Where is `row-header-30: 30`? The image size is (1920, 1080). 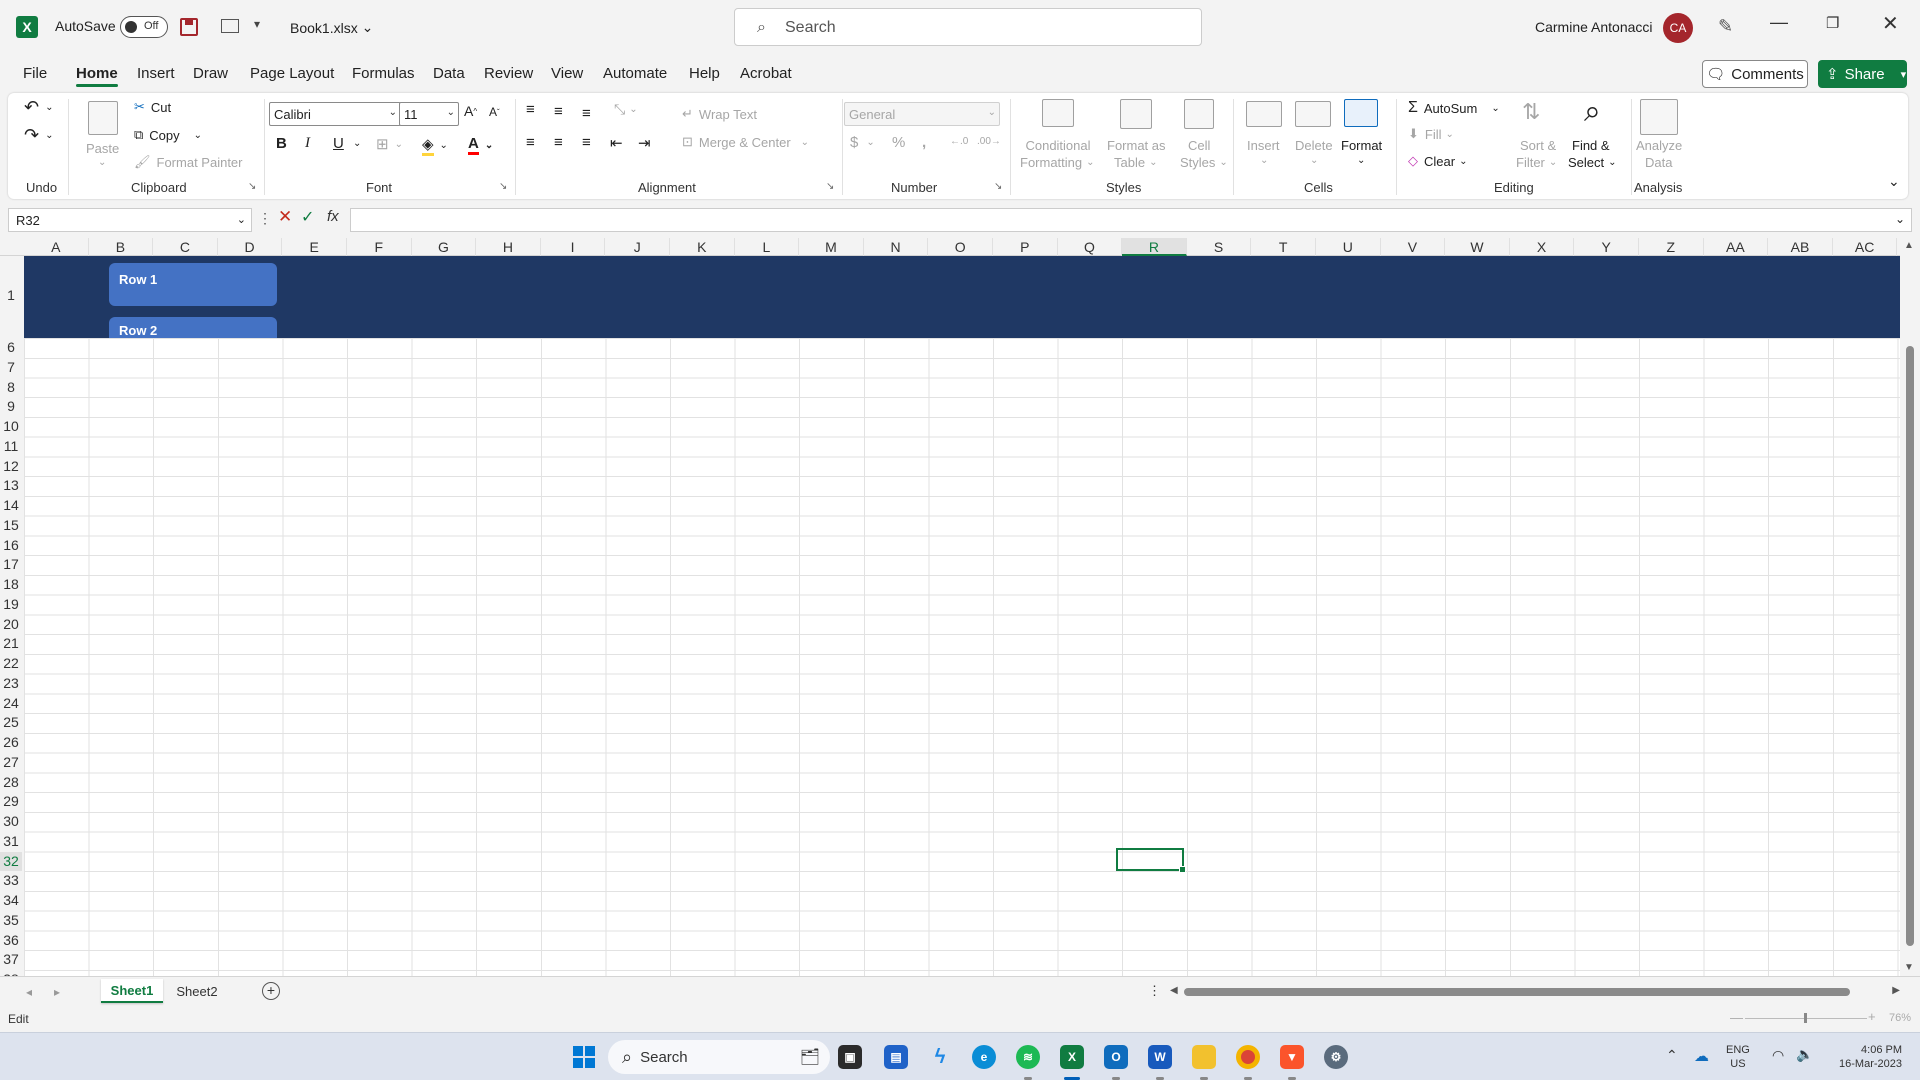 row-header-30: 30 is located at coordinates (11, 821).